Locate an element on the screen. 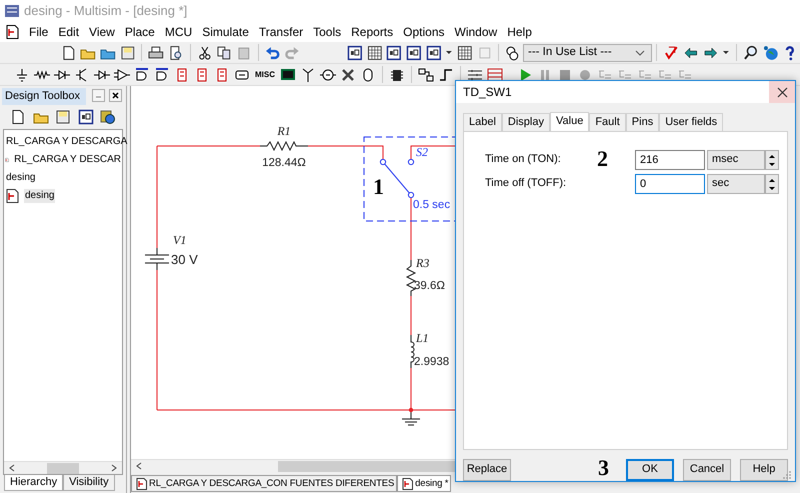  dialog-tab: User fields is located at coordinates (691, 121).